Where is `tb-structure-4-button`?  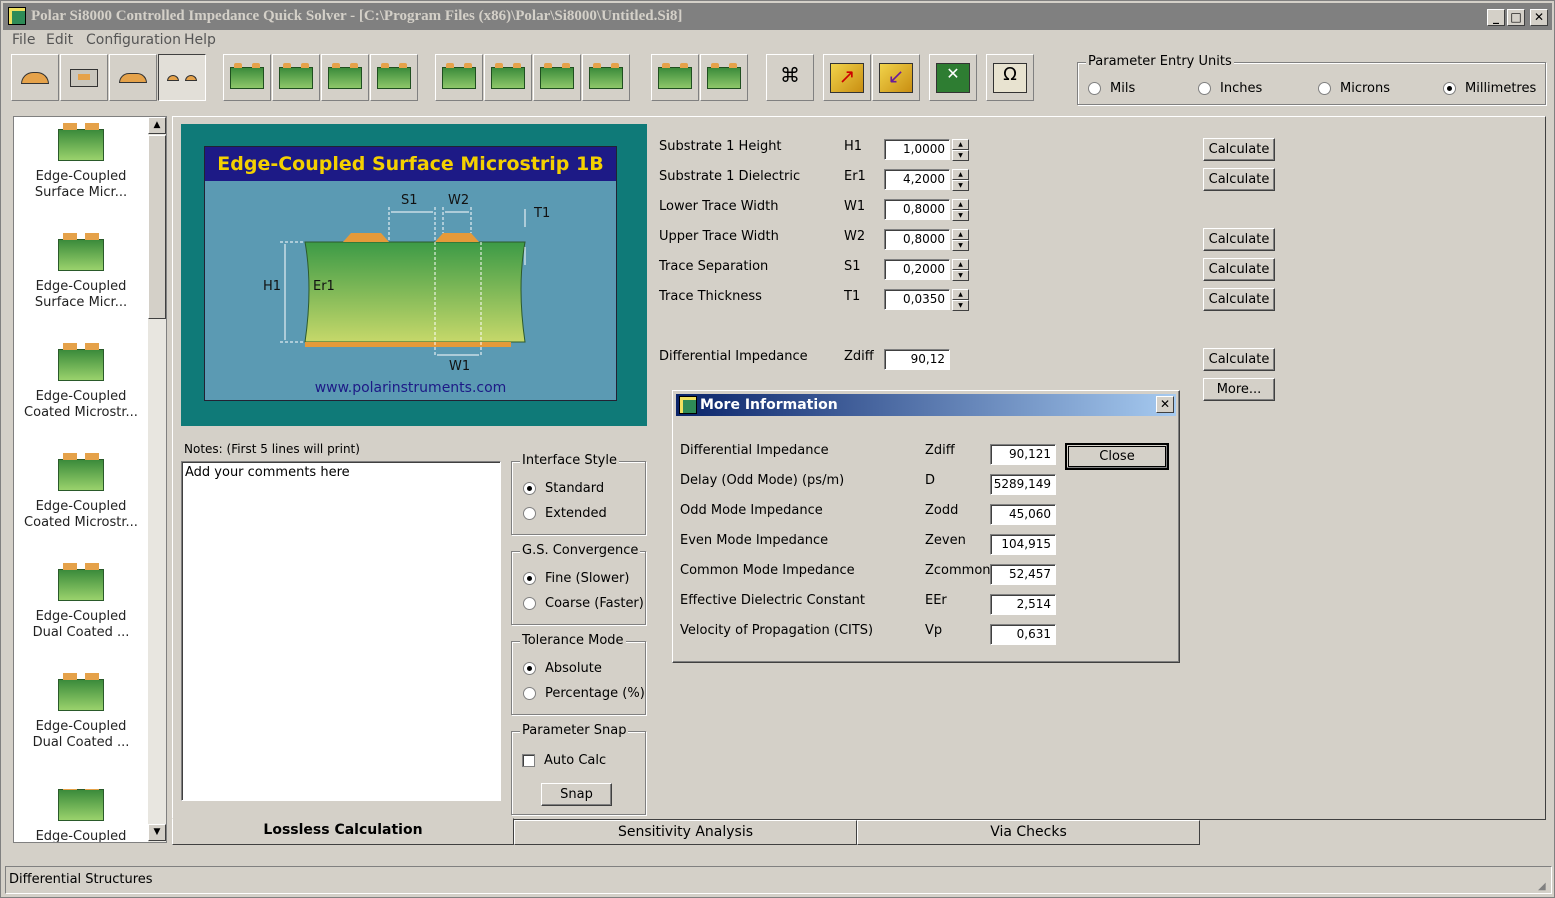
tb-structure-4-button is located at coordinates (394, 77).